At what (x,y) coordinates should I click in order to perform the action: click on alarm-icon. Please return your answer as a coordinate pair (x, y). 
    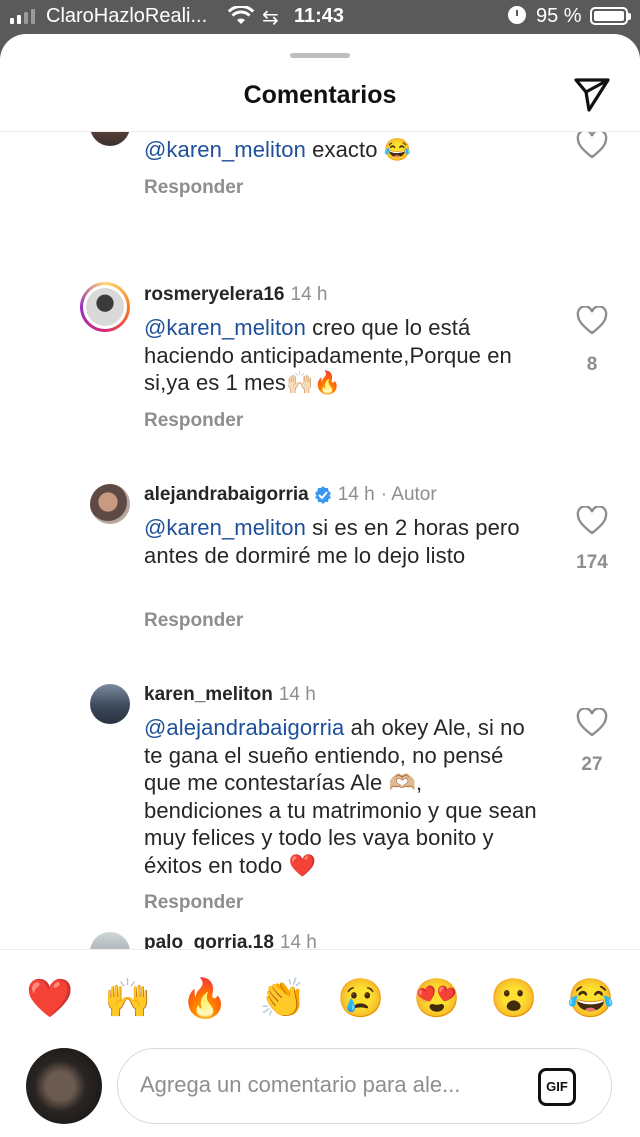
    Looking at the image, I should click on (517, 15).